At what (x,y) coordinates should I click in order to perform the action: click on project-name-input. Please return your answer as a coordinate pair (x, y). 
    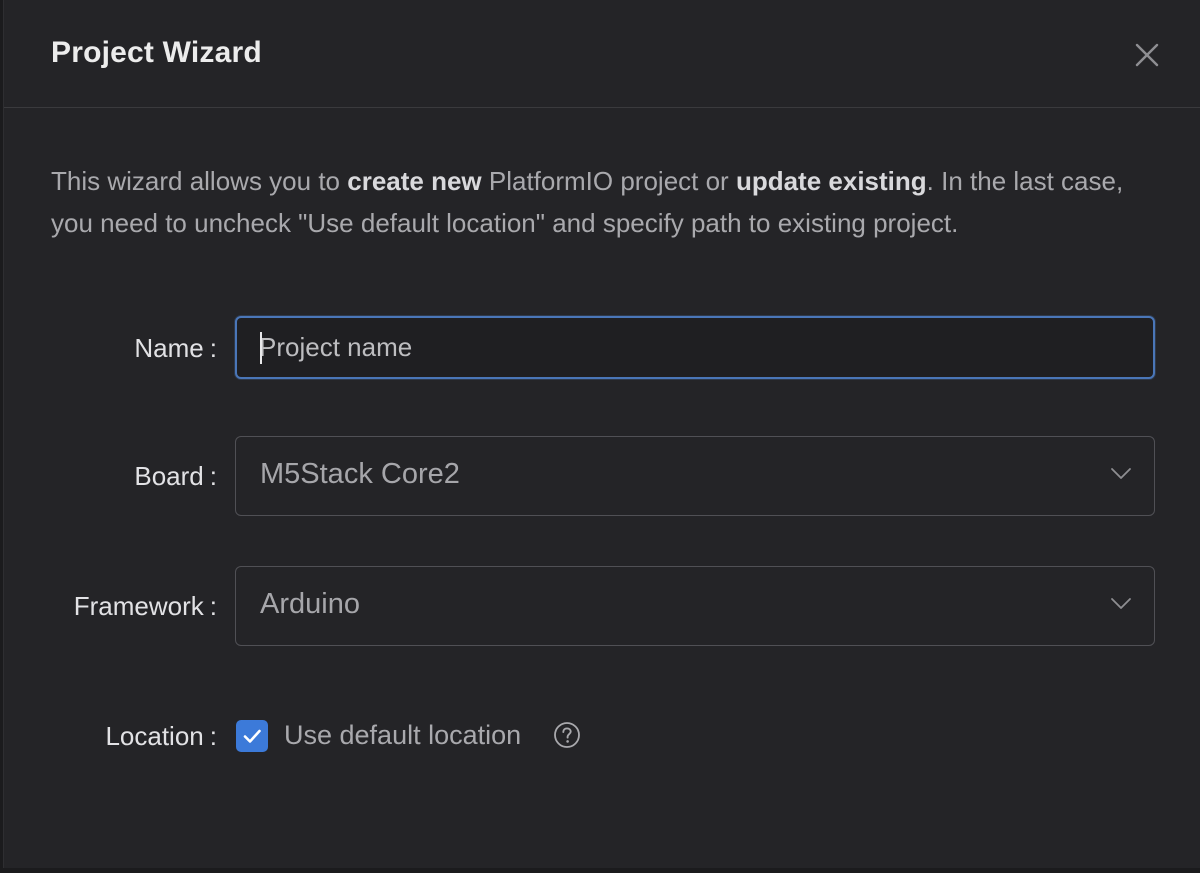
    Looking at the image, I should click on (695, 347).